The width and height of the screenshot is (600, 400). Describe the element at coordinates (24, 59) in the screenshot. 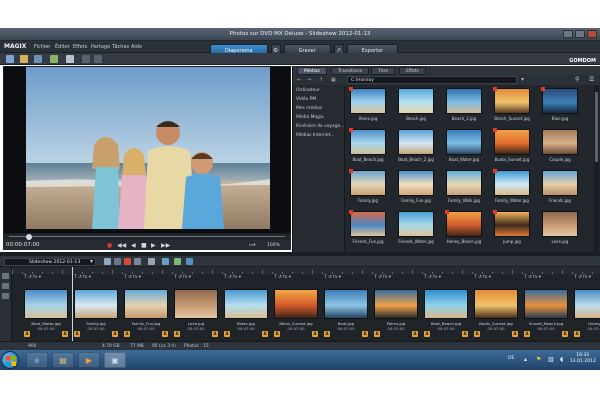

I see `open-folder-icon` at that location.